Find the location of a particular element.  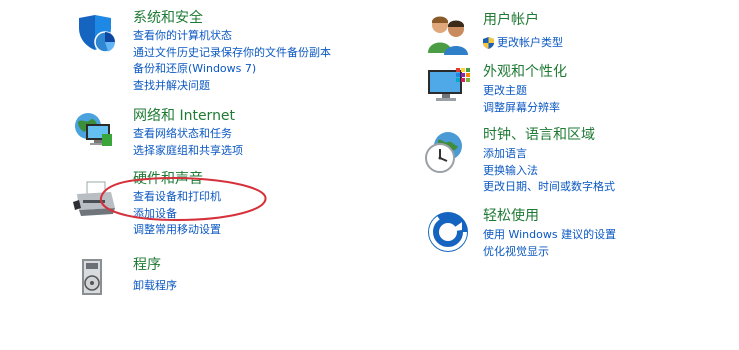

link-change-account-type: 更改帐户类型 is located at coordinates (523, 43).